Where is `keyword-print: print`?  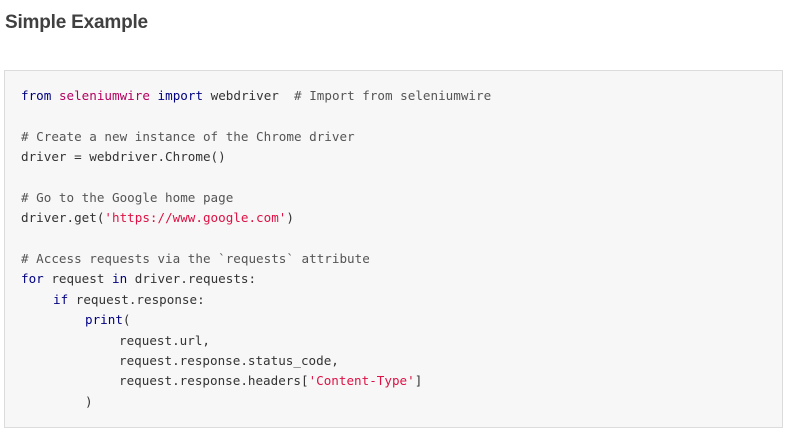 keyword-print: print is located at coordinates (104, 319).